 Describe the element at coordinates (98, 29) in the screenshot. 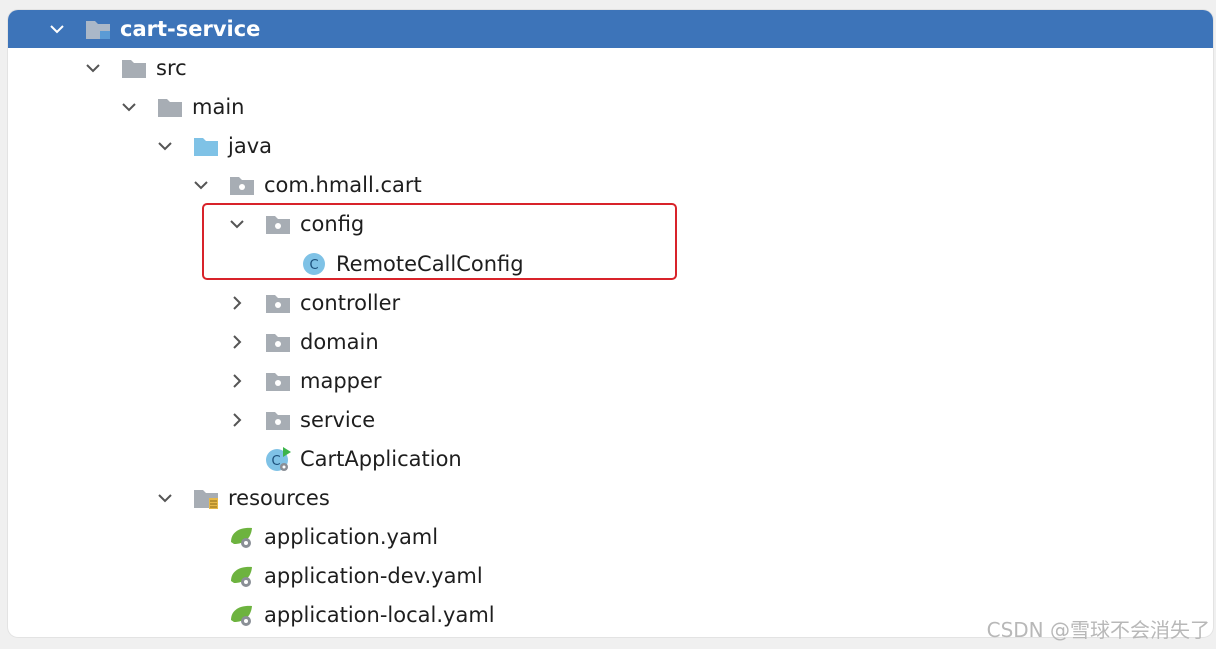

I see `module-folder-icon` at that location.